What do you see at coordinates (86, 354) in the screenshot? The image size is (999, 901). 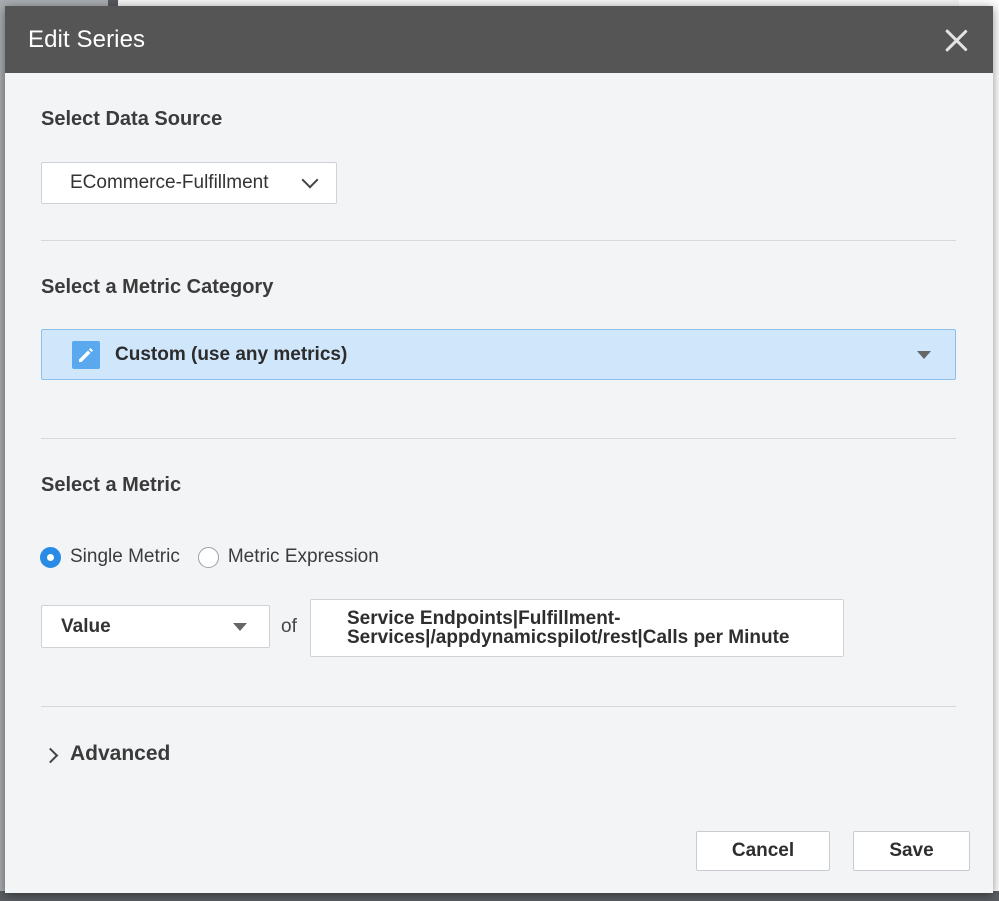 I see `pencil-icon` at bounding box center [86, 354].